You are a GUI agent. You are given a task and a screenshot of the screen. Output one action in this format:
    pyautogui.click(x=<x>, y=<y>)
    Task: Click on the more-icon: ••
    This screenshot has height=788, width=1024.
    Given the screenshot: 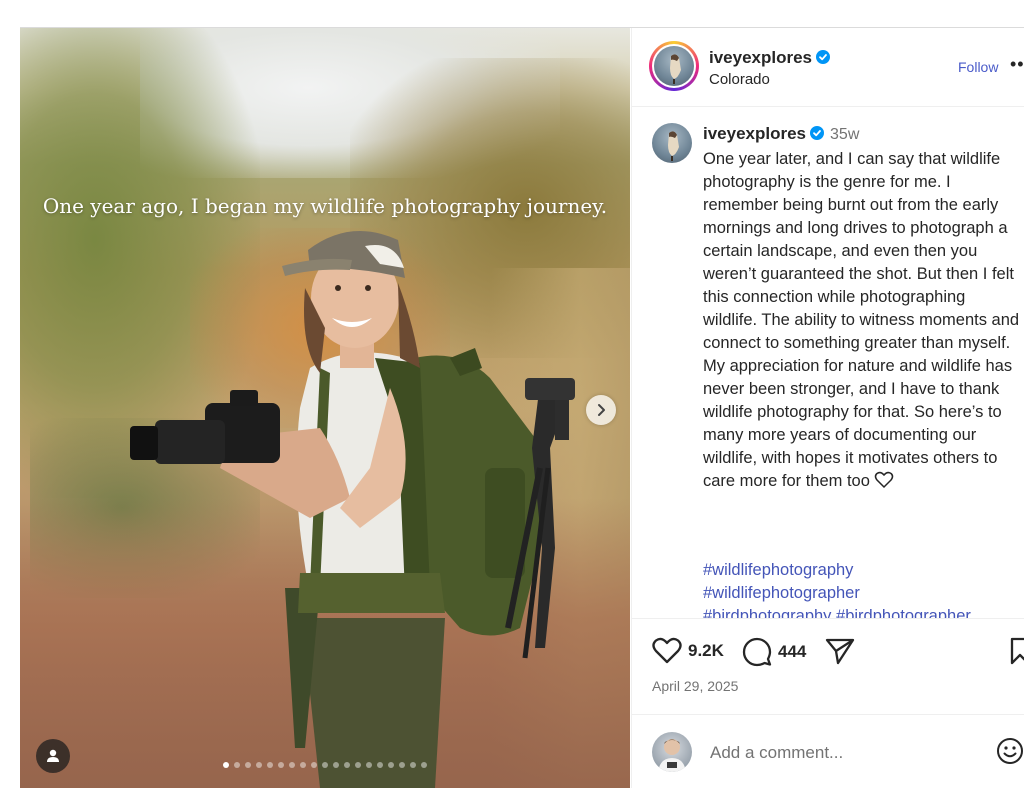 What is the action you would take?
    pyautogui.click(x=1017, y=64)
    